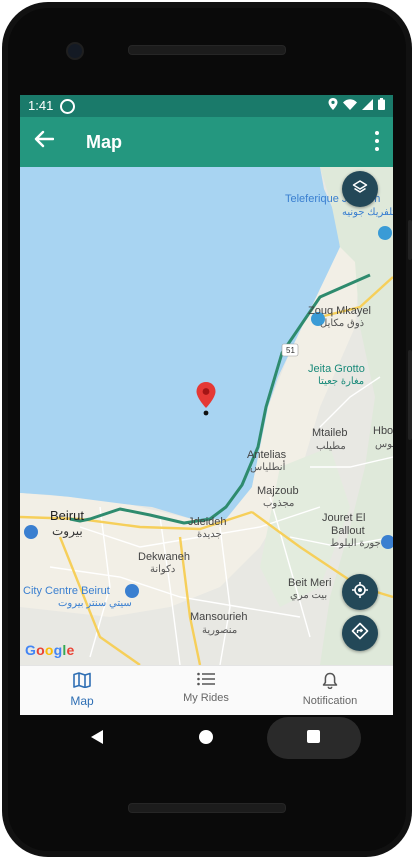 The width and height of the screenshot is (416, 861). I want to click on location-icon, so click(333, 105).